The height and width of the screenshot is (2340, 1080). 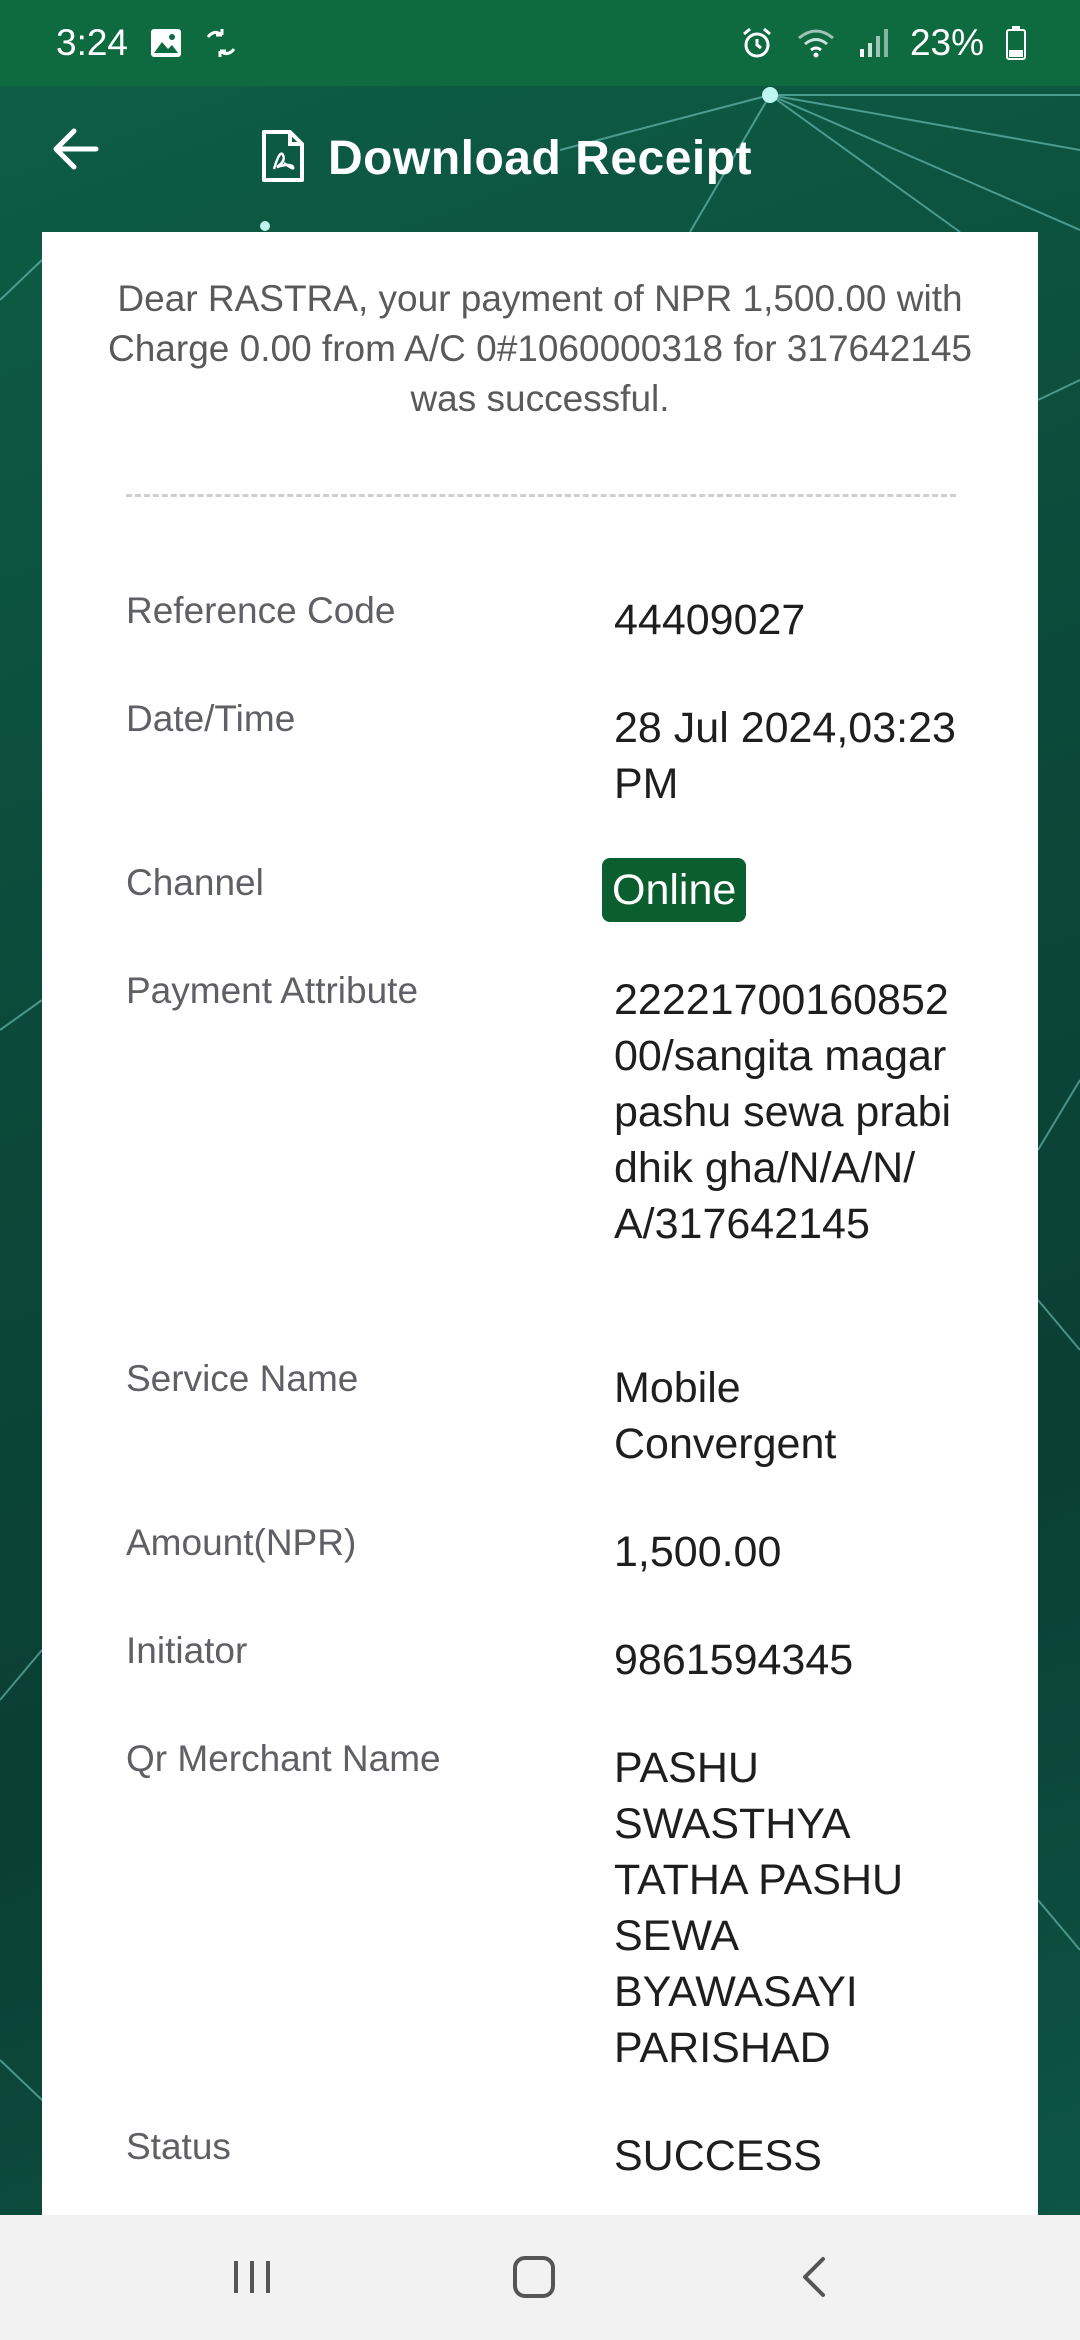 I want to click on recent-apps-button, so click(x=252, y=2279).